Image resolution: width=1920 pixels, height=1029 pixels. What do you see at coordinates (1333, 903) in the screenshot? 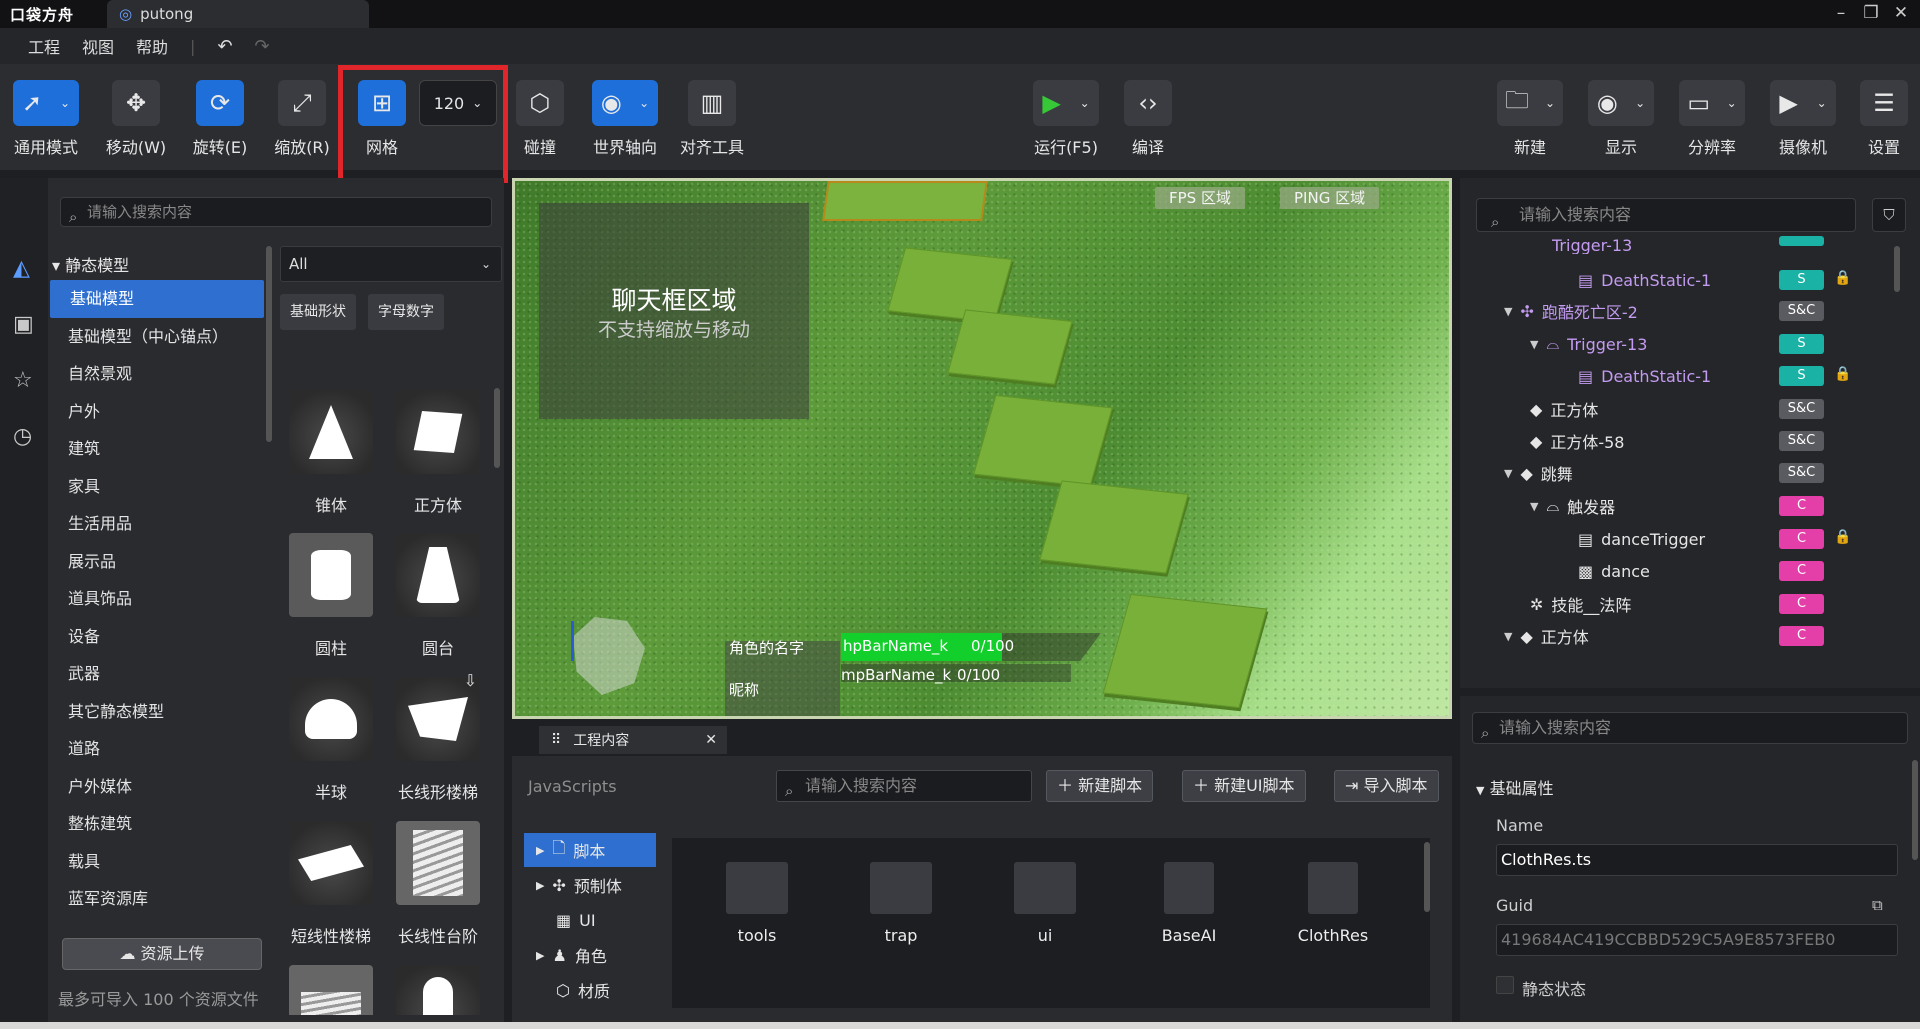
I see `file-clothres: ClothRes` at bounding box center [1333, 903].